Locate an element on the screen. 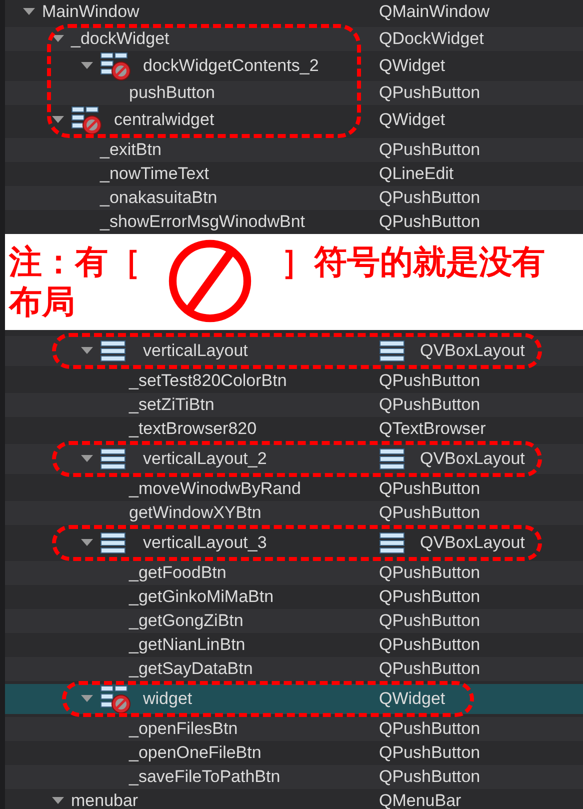  object-name: centralwidget is located at coordinates (164, 120).